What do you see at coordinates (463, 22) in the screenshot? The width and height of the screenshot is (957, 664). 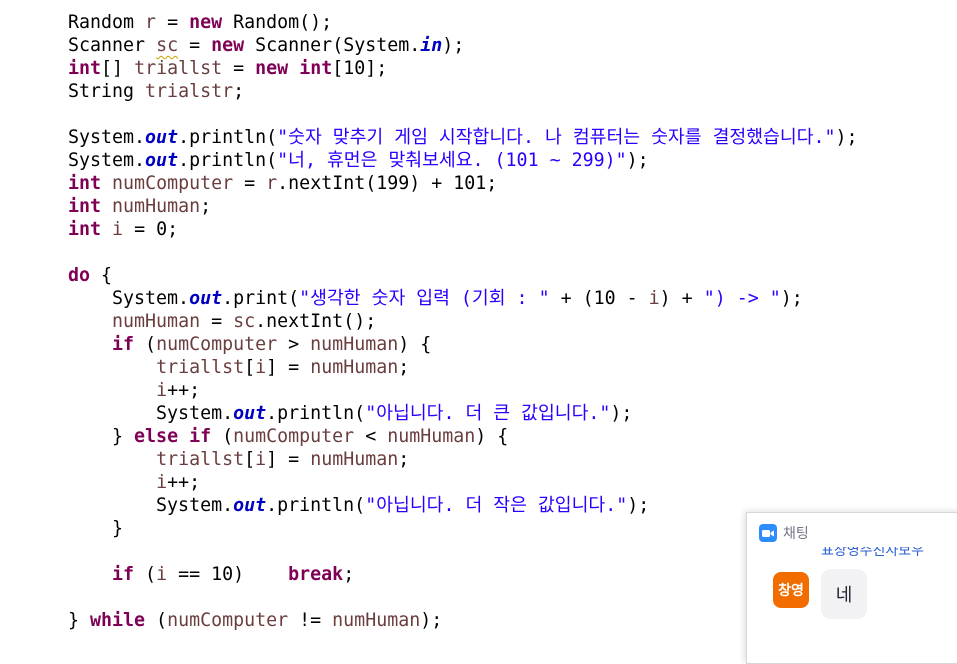 I see `code-line: Random r = new Random();` at bounding box center [463, 22].